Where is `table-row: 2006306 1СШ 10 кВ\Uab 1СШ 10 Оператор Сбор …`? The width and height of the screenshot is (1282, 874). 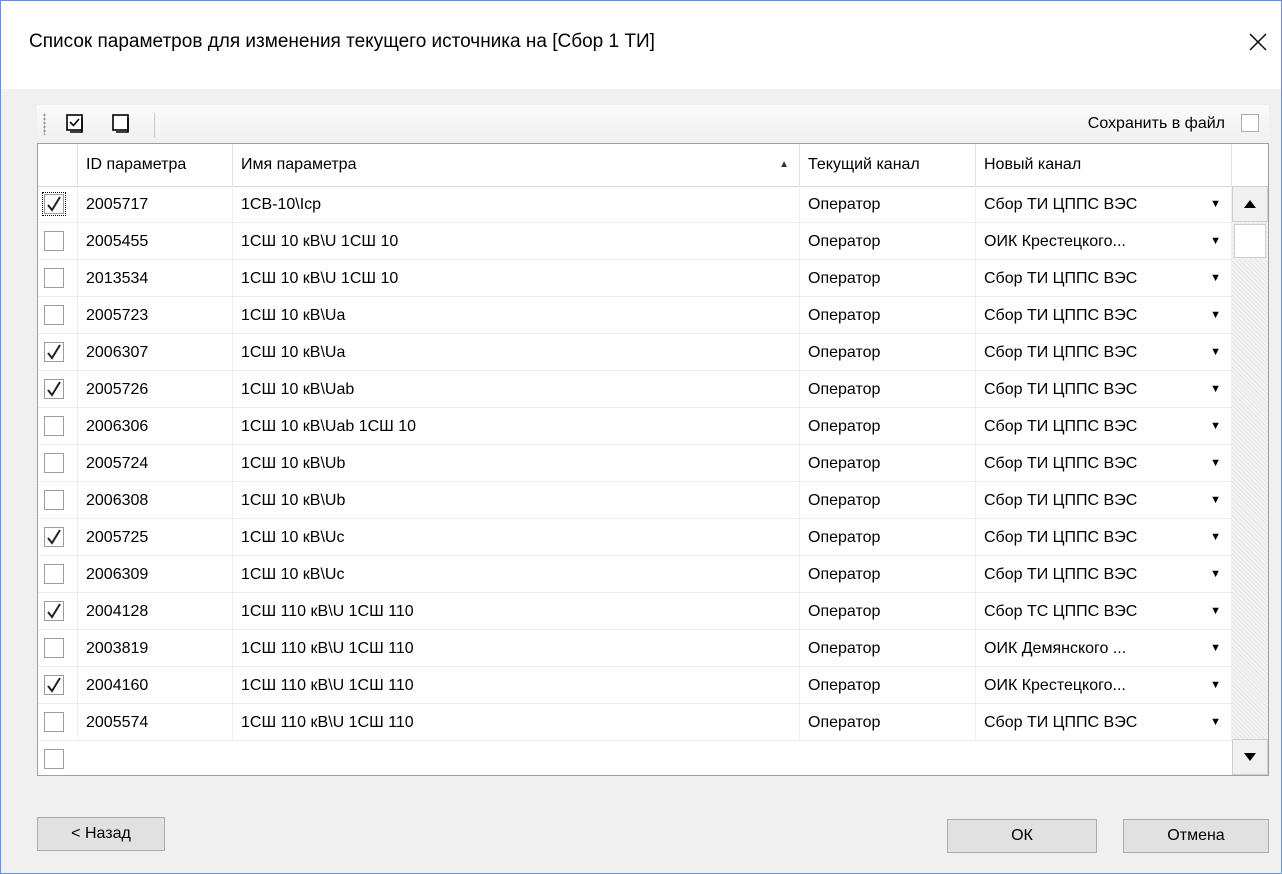
table-row: 2006306 1СШ 10 кВ\Uab 1СШ 10 Оператор Сбор … is located at coordinates (635, 426).